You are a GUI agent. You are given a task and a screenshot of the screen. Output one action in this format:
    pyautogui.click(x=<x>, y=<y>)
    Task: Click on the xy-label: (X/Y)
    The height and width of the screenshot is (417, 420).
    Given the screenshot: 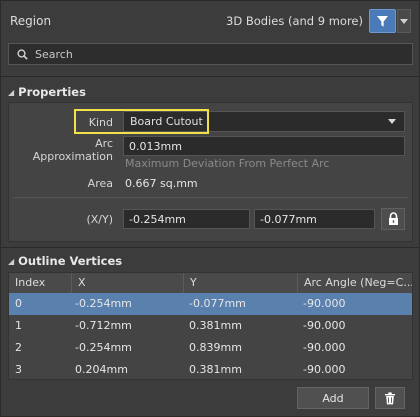 What is the action you would take?
    pyautogui.click(x=99, y=219)
    